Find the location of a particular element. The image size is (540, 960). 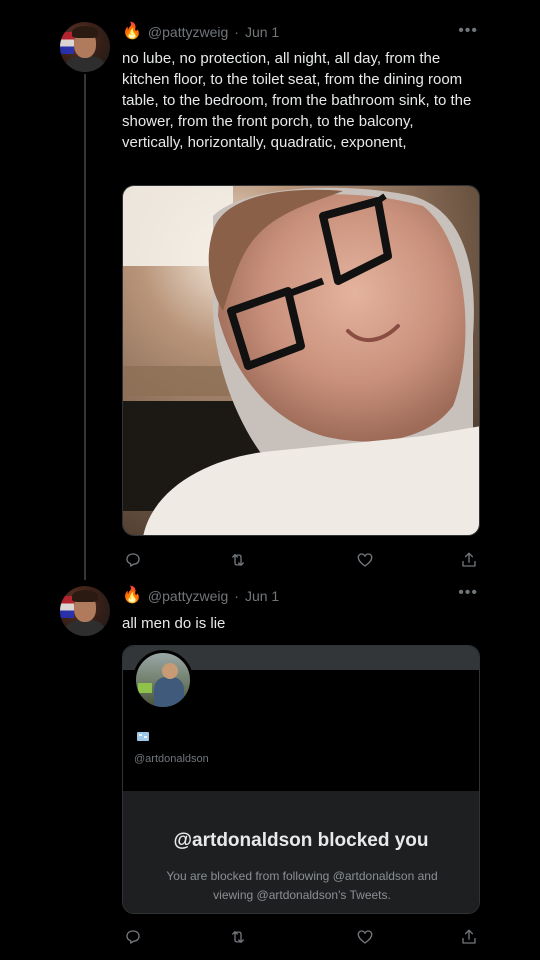

quoted-handle: @artdonaldson is located at coordinates (171, 759).